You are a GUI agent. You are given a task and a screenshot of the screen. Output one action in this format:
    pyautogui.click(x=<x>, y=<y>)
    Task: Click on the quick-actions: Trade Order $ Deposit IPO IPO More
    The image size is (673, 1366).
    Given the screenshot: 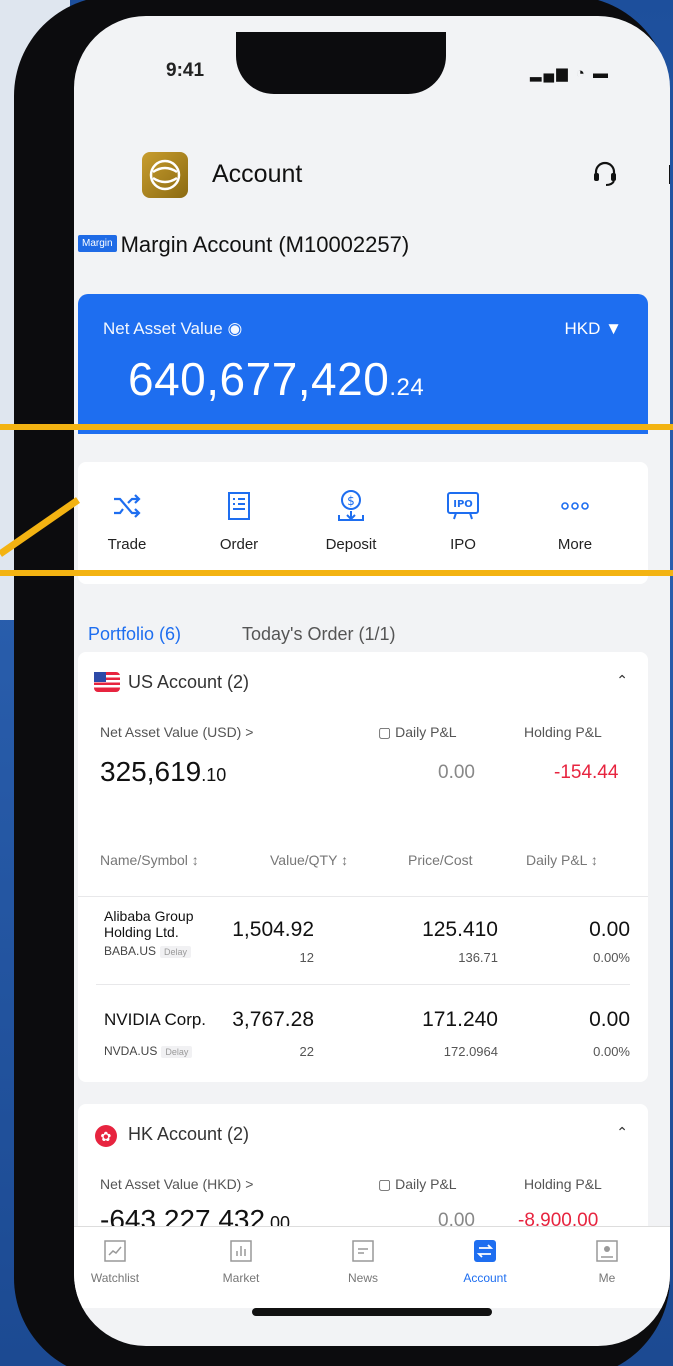 What is the action you would take?
    pyautogui.click(x=363, y=523)
    